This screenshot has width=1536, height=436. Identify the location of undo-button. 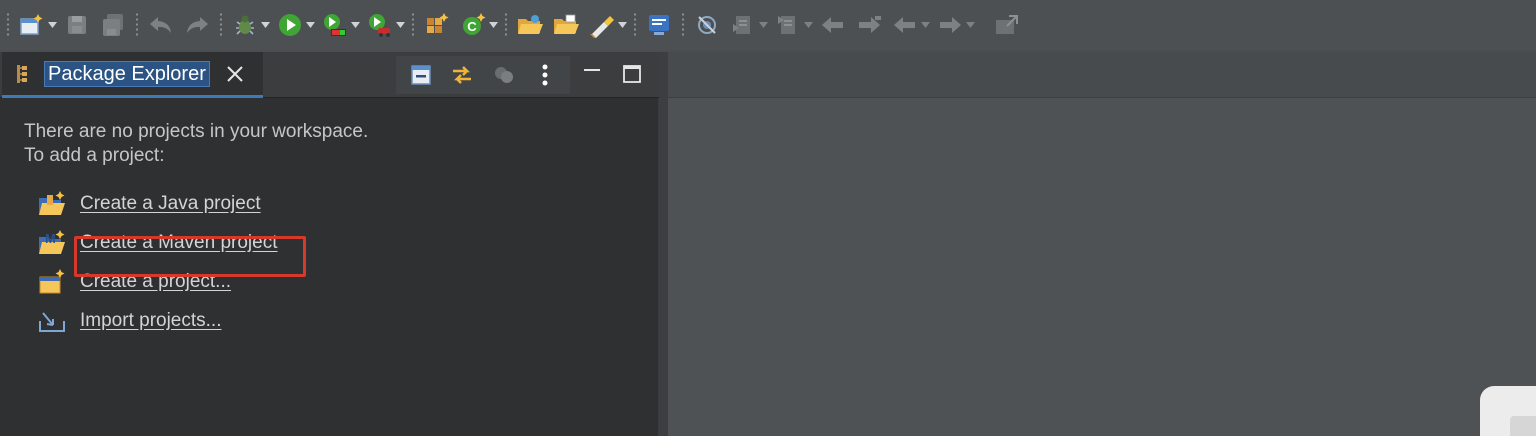
(161, 25).